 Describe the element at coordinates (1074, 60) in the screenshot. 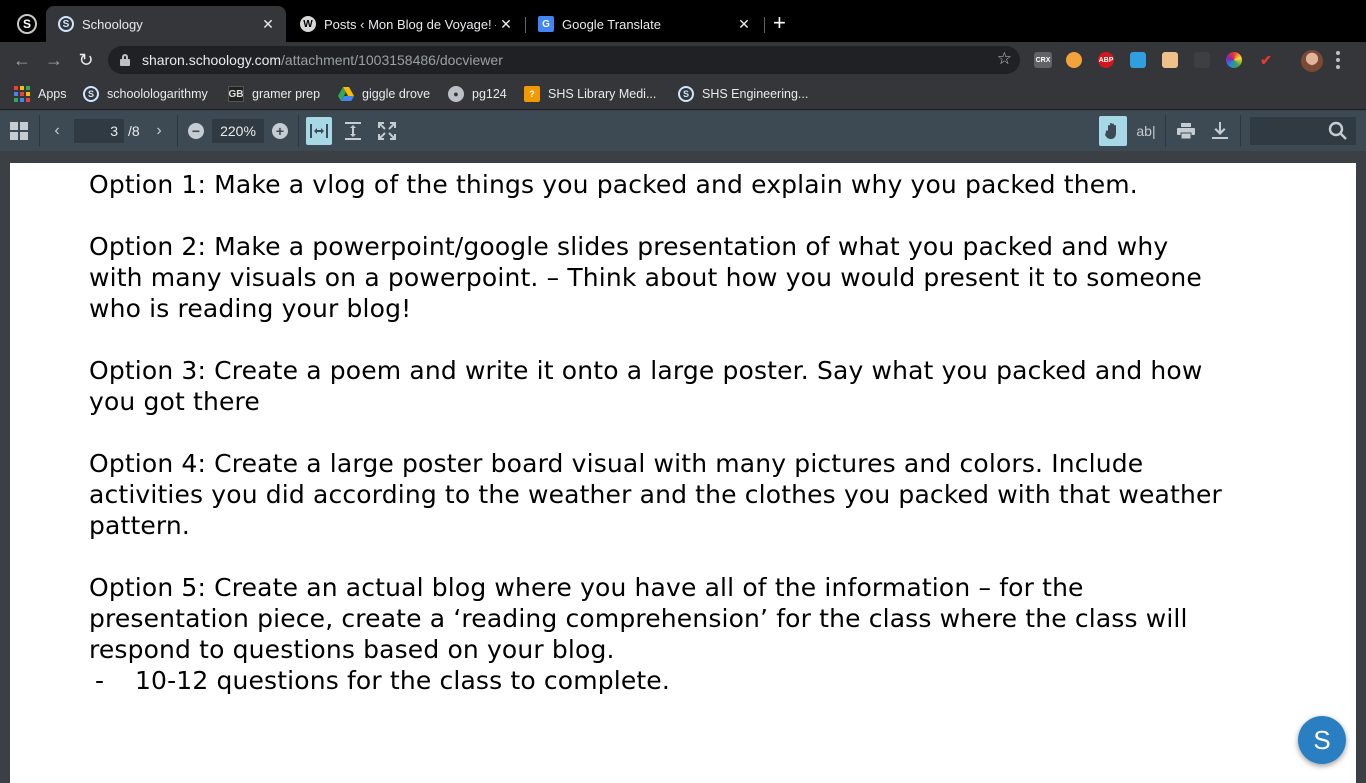

I see `owl-extension-icon` at that location.